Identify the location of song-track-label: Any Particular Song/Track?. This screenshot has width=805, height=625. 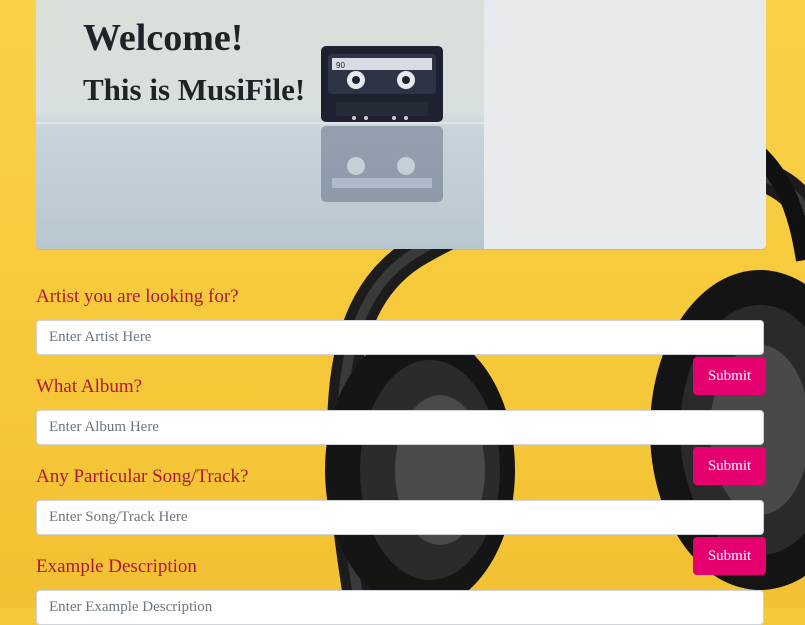
(142, 476).